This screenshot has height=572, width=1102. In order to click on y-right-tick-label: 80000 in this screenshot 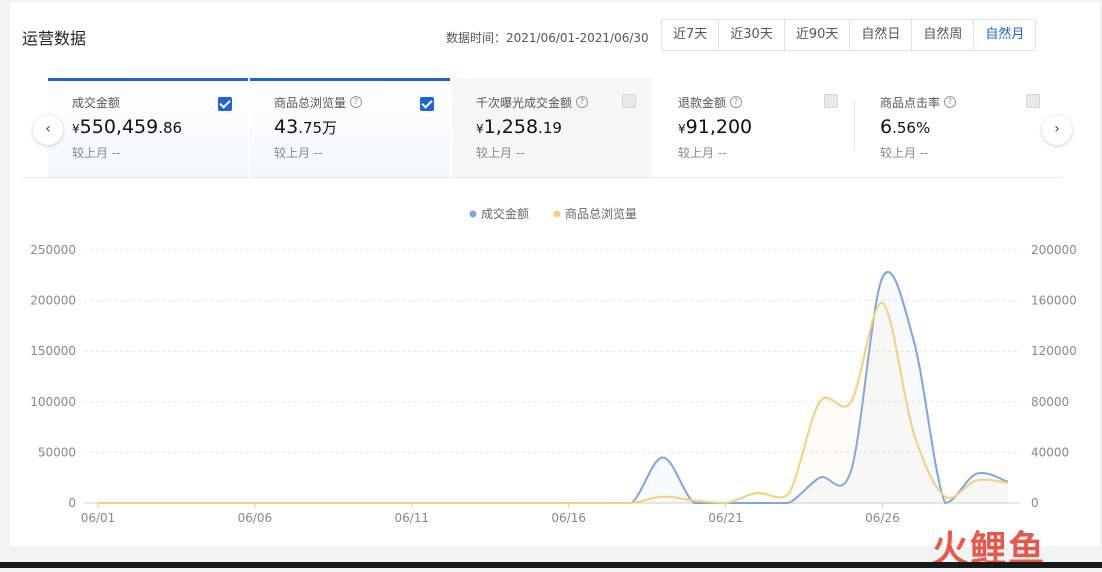, I will do `click(1050, 402)`.